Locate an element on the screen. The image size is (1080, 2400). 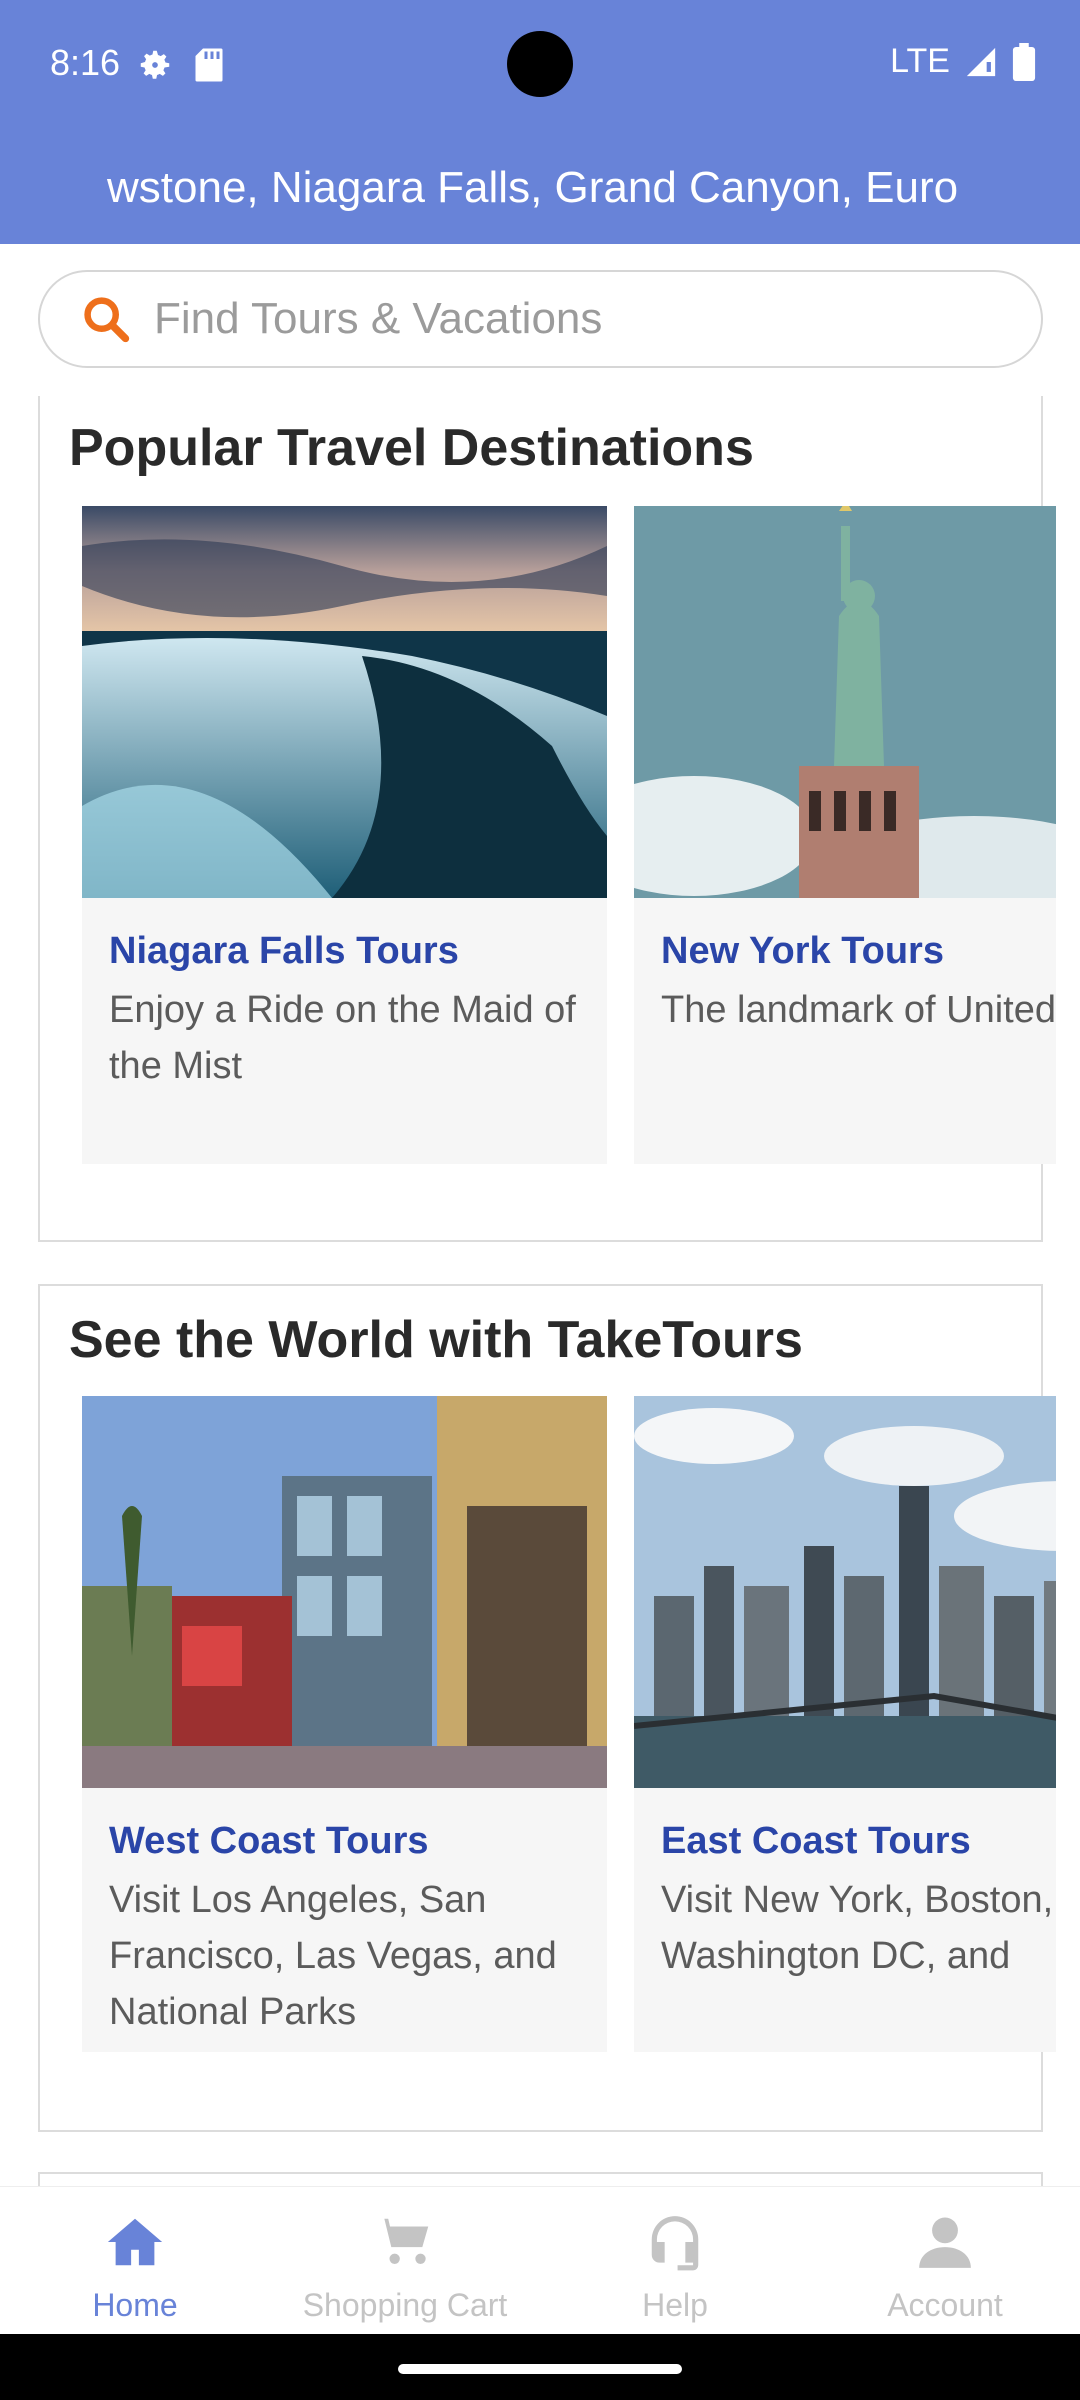
nav-label: Home is located at coordinates (135, 2305).